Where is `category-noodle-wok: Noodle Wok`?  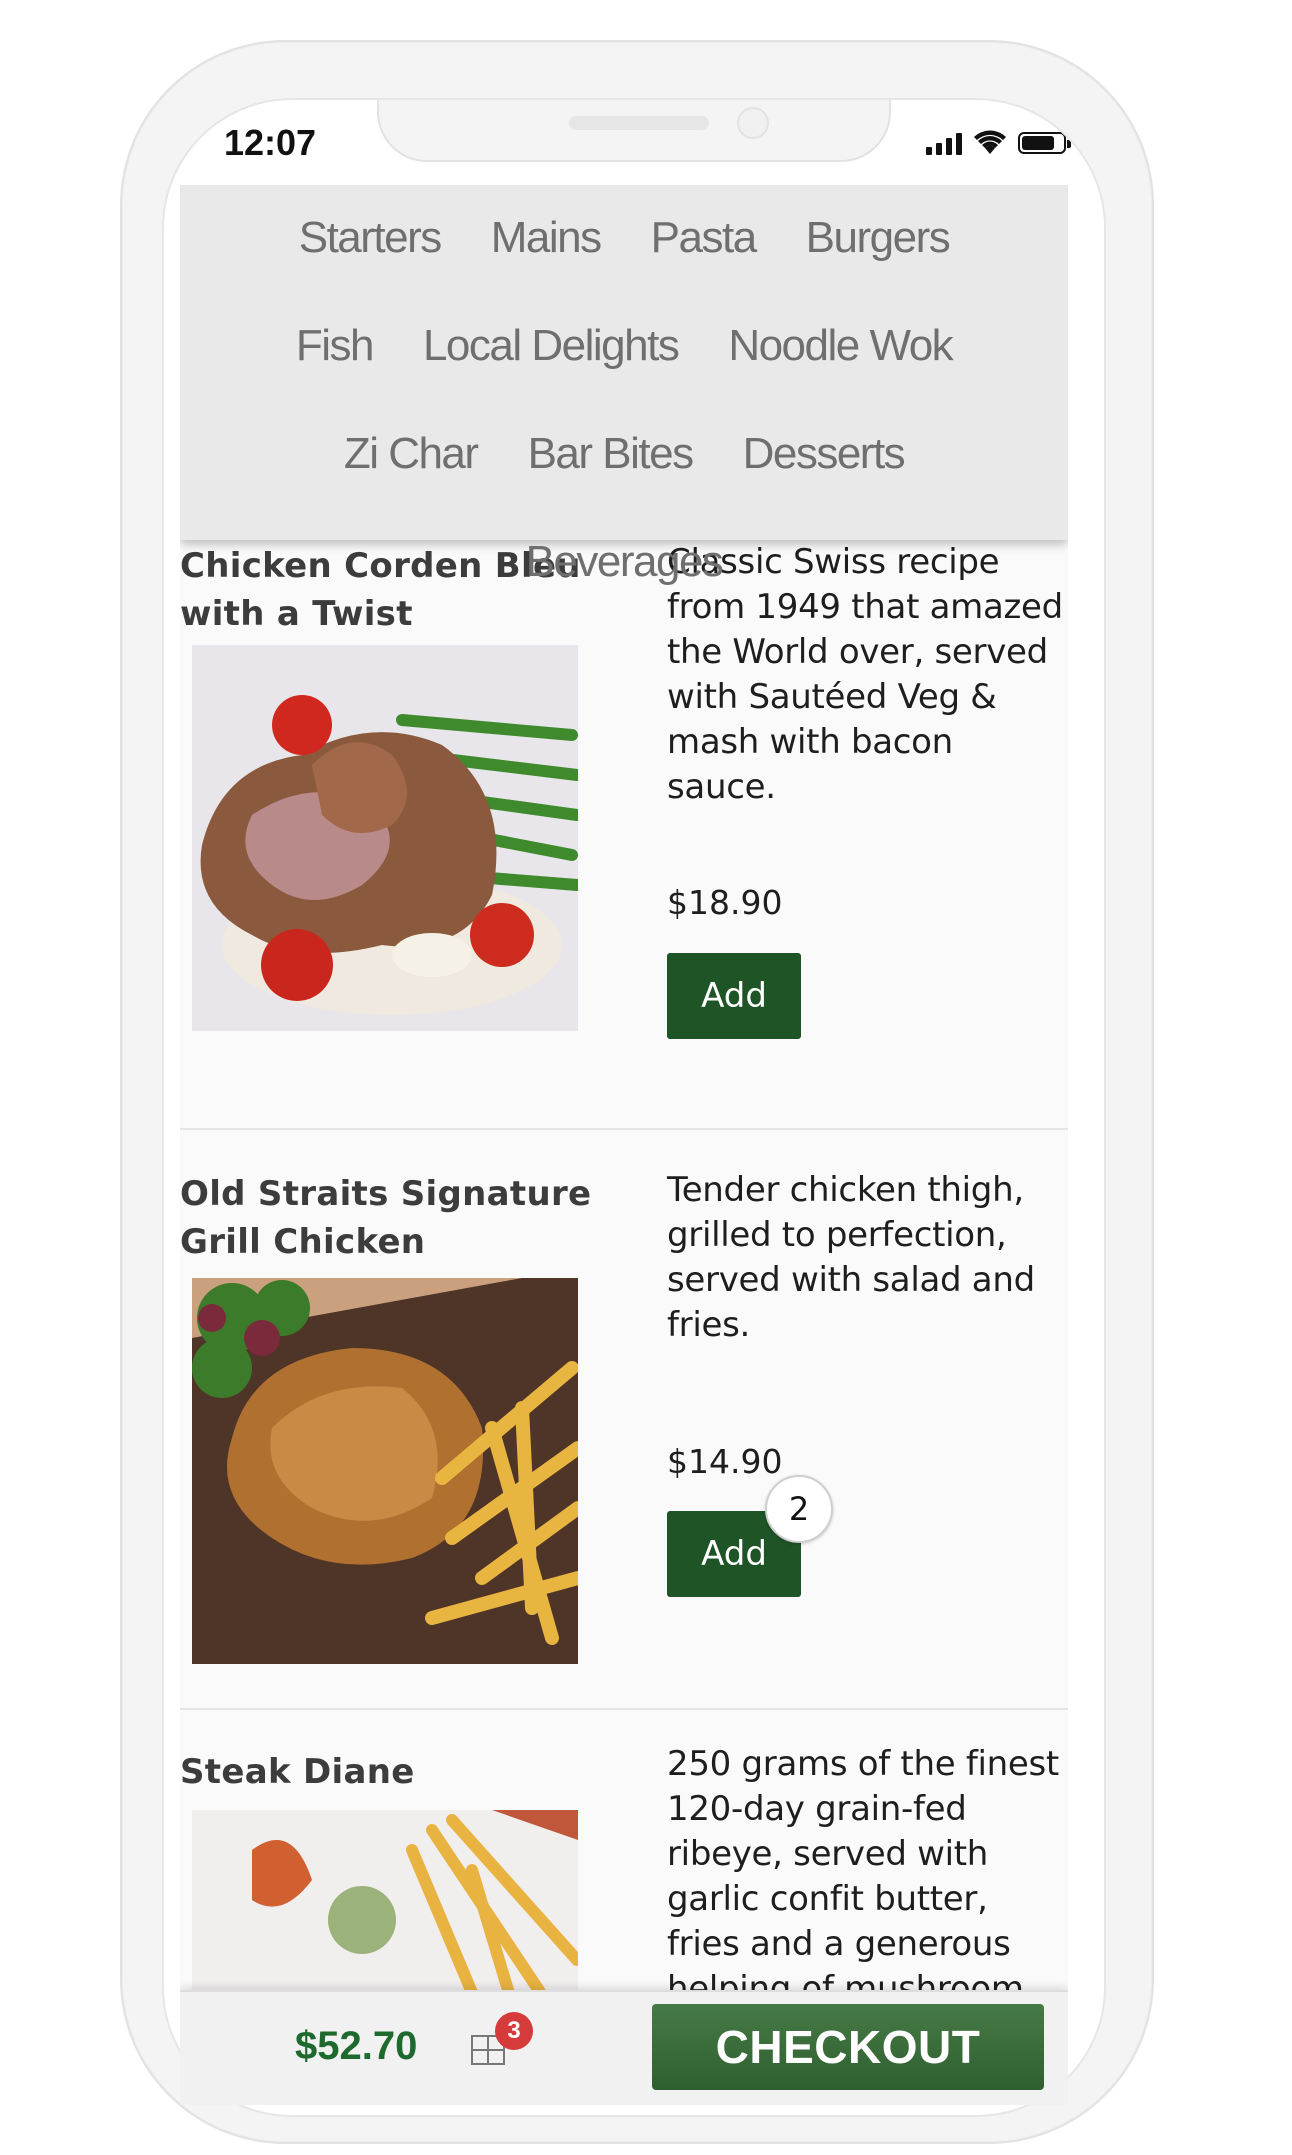
category-noodle-wok: Noodle Wok is located at coordinates (840, 346).